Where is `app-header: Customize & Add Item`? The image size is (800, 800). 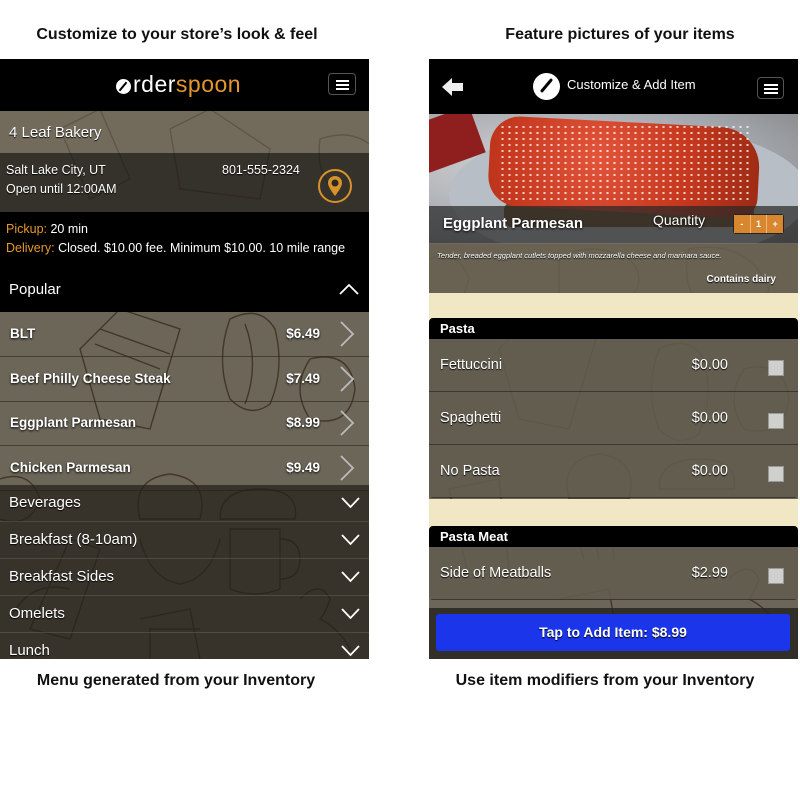
app-header: Customize & Add Item is located at coordinates (613, 86).